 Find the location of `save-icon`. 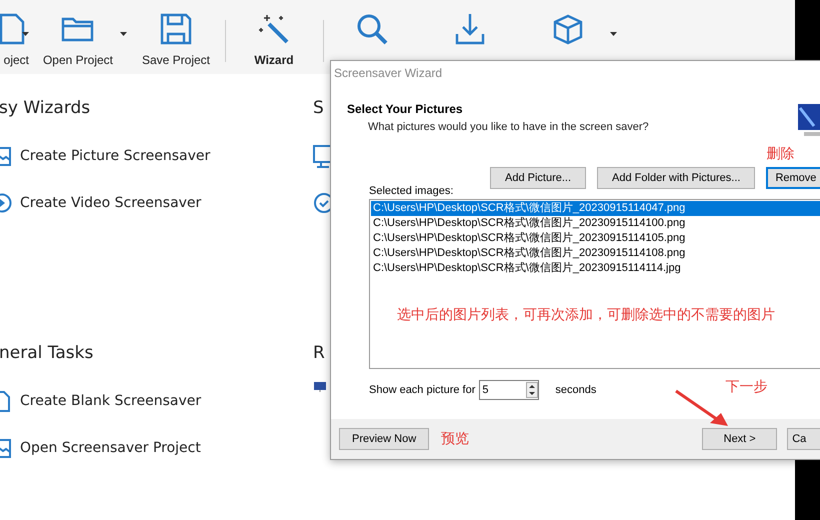

save-icon is located at coordinates (176, 29).